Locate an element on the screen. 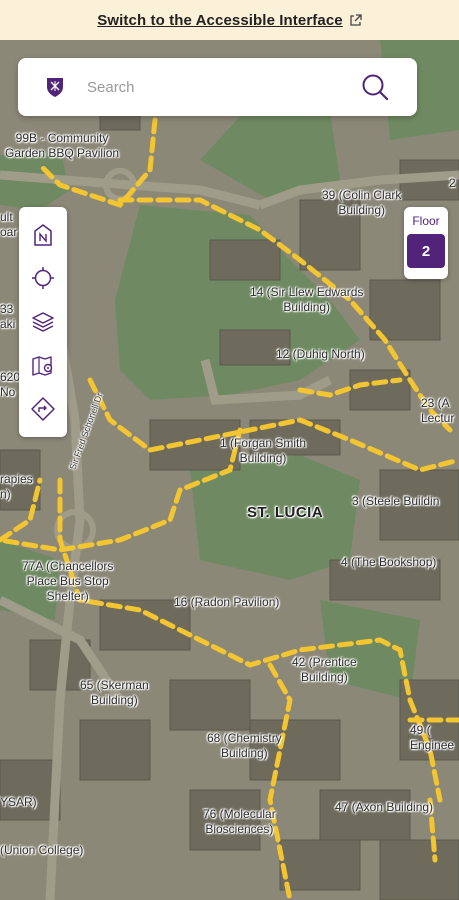 The image size is (459, 900). floor-number-button: 2 is located at coordinates (426, 251).